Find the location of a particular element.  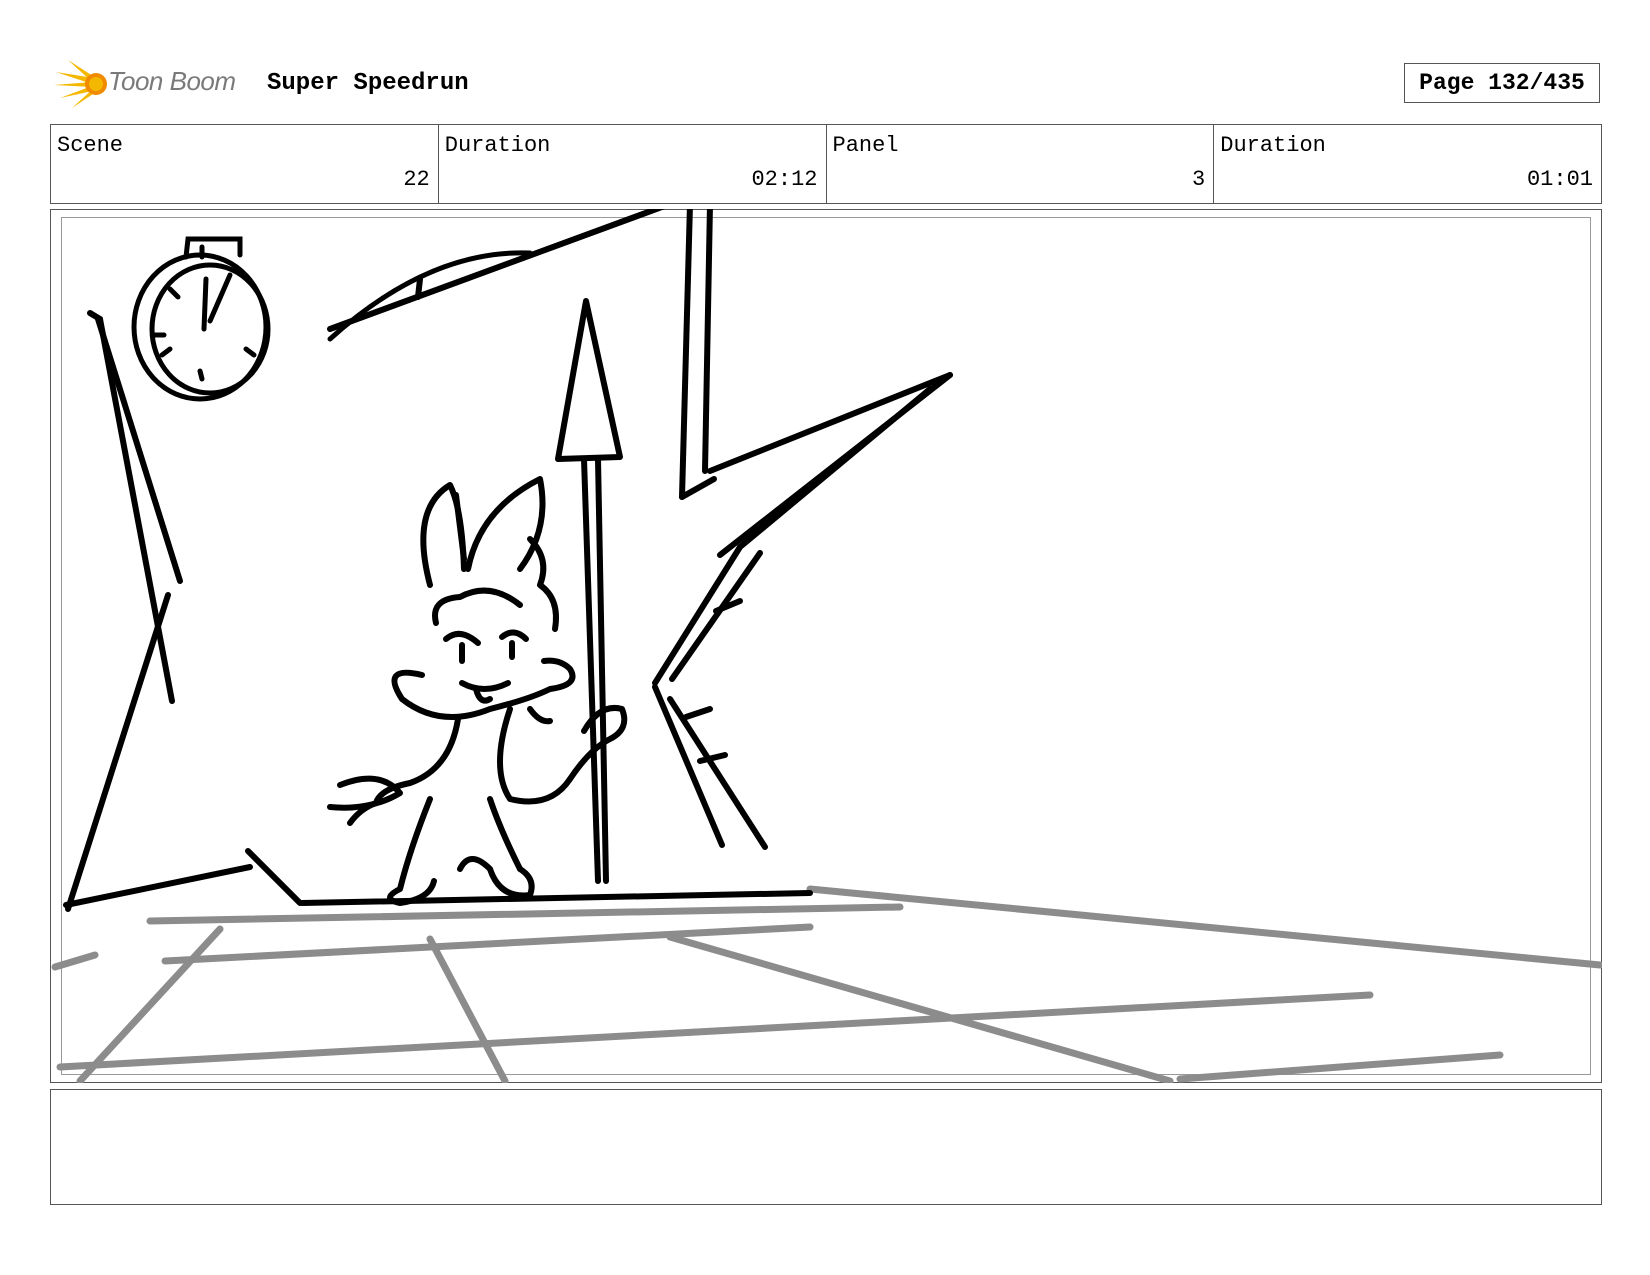

panel-duration-value: 01:01 is located at coordinates (1559, 179).